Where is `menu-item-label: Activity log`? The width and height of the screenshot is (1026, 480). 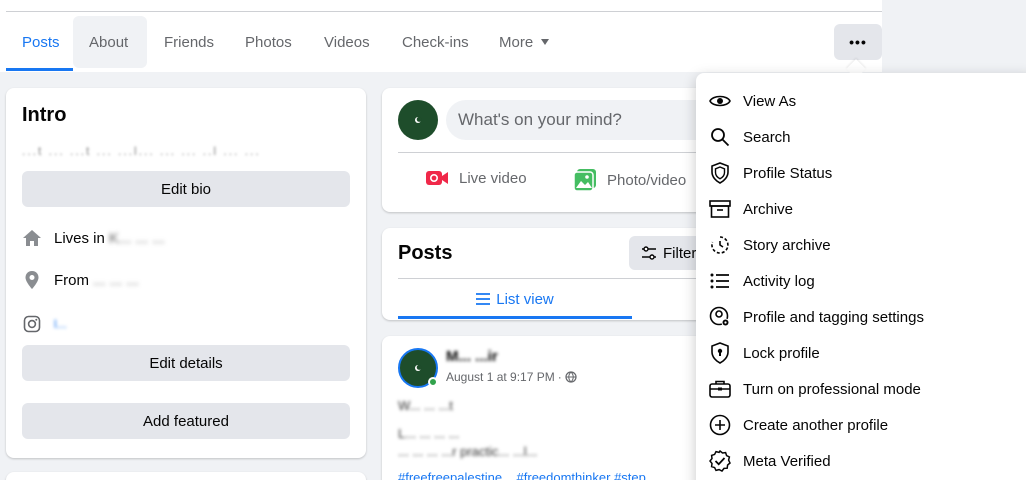 menu-item-label: Activity log is located at coordinates (779, 281).